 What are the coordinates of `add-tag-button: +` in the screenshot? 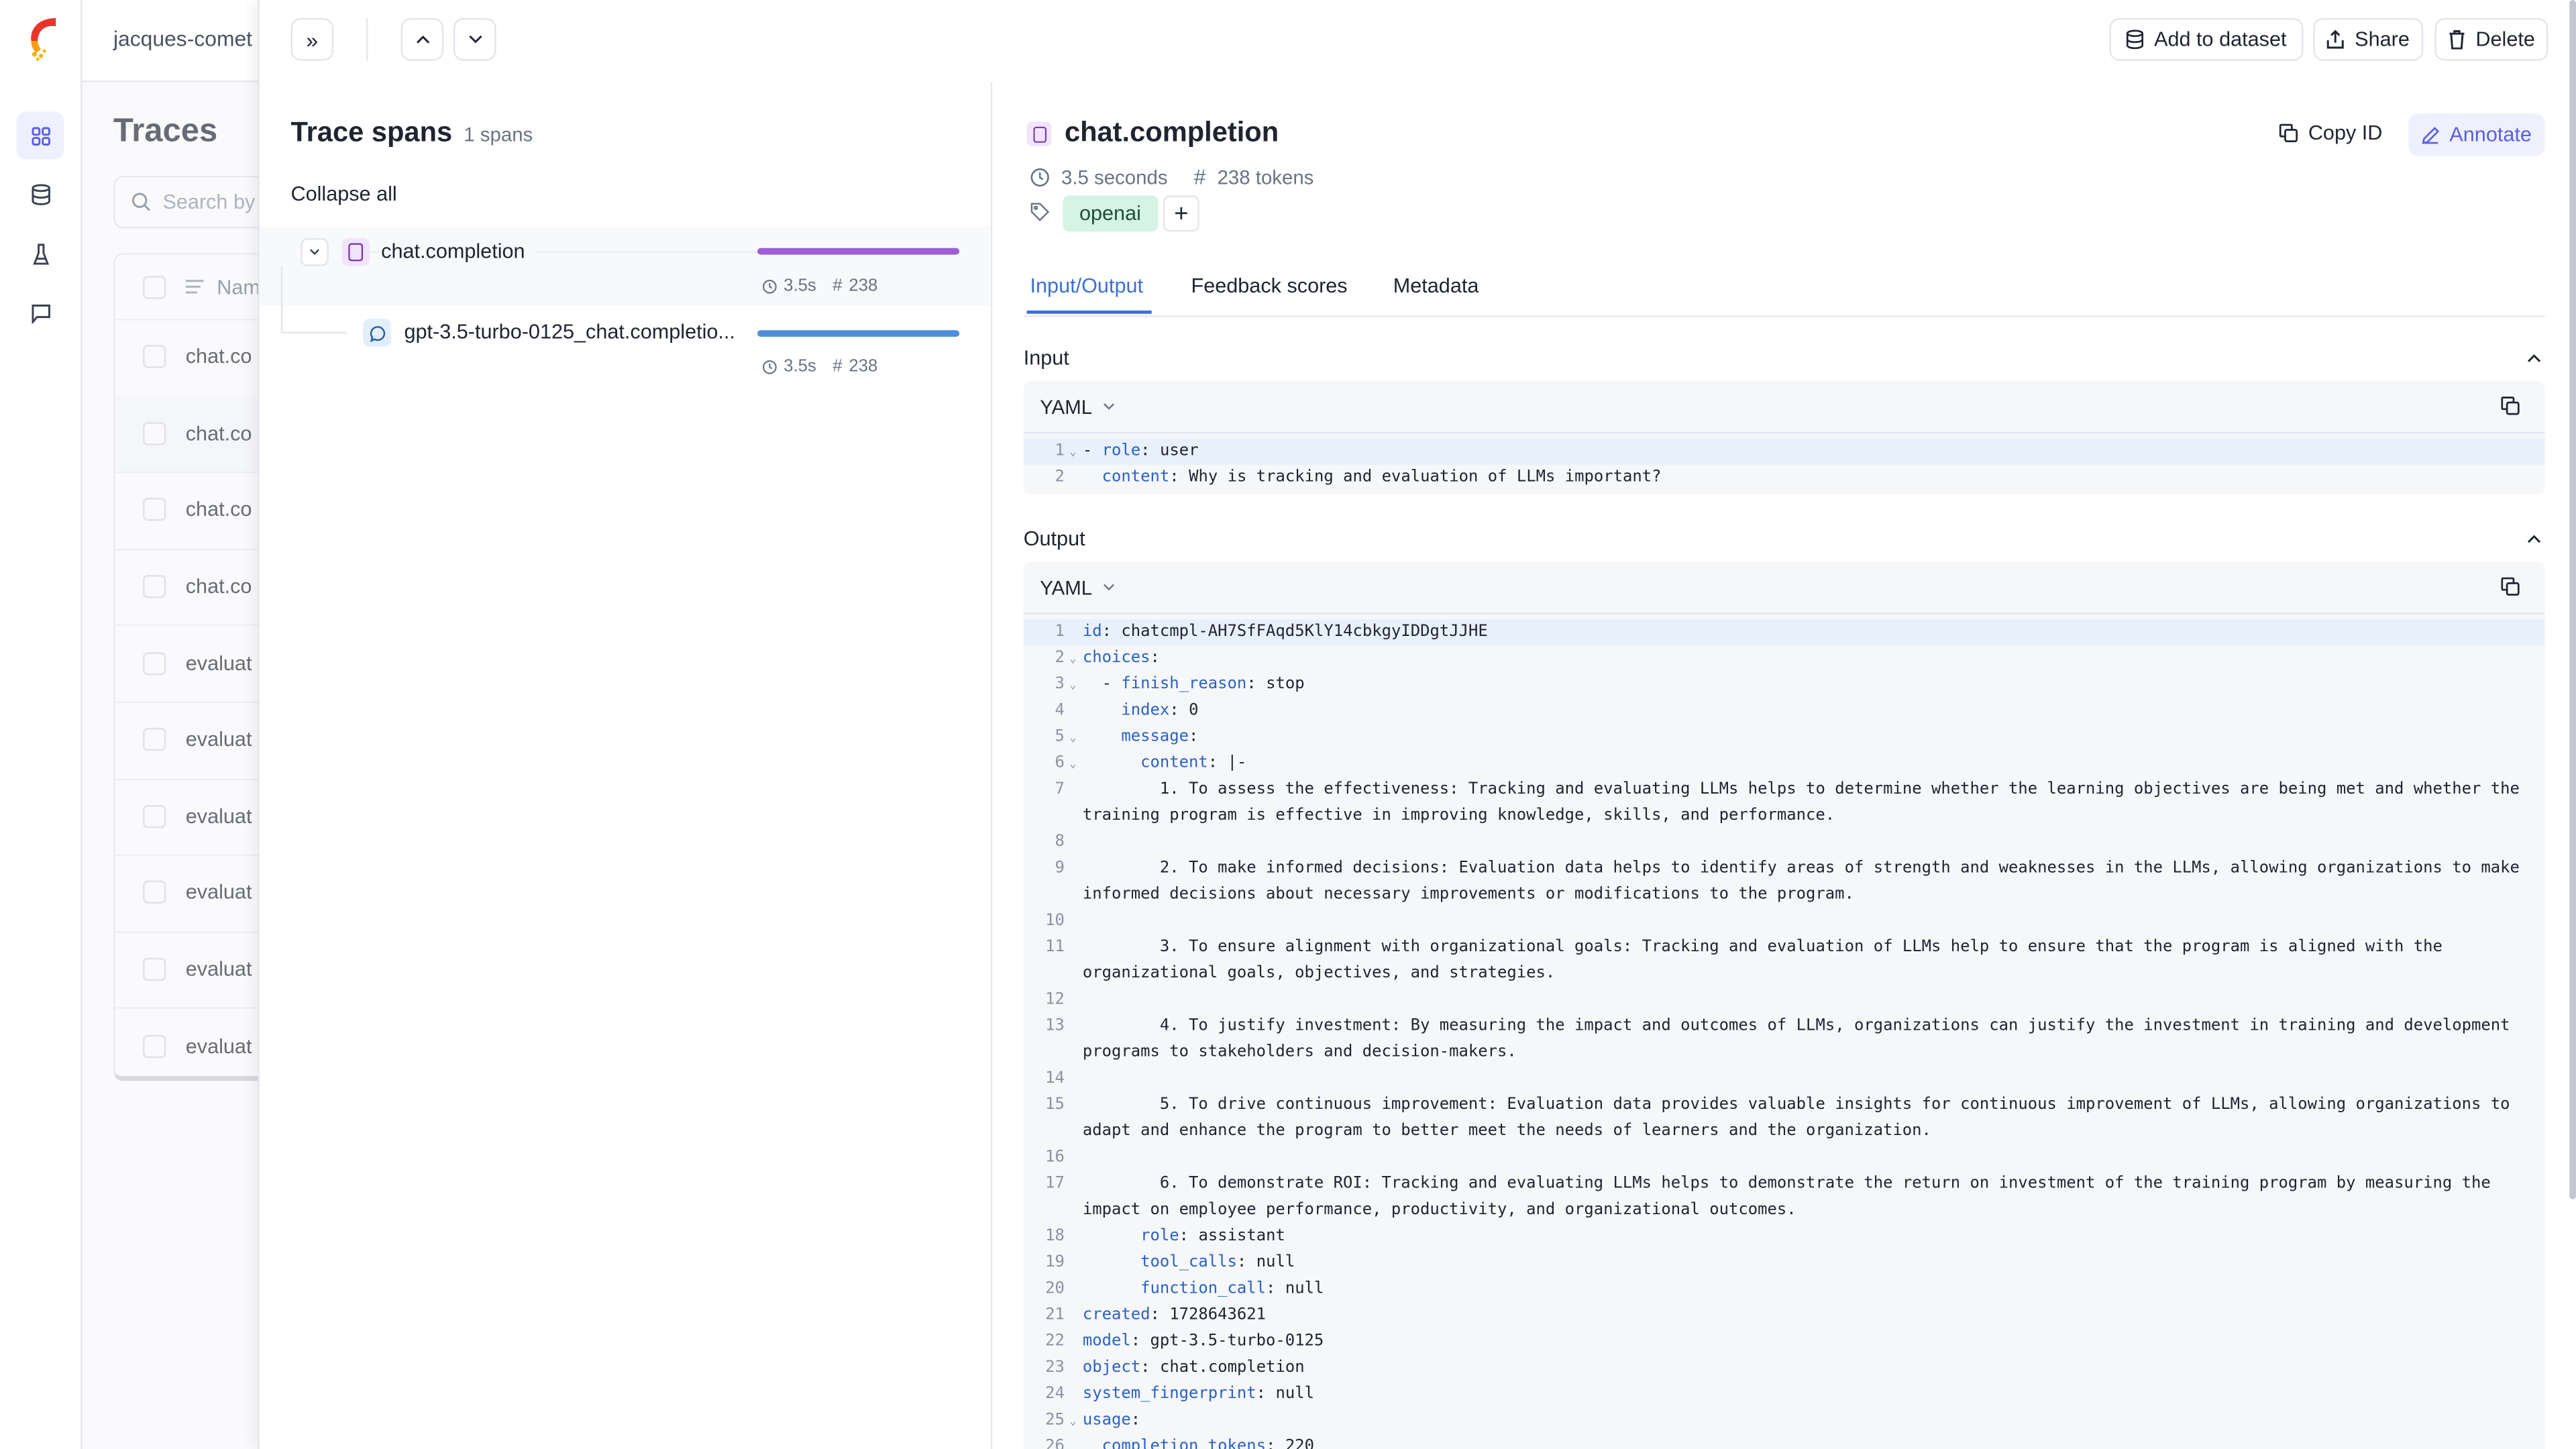 It's located at (1181, 213).